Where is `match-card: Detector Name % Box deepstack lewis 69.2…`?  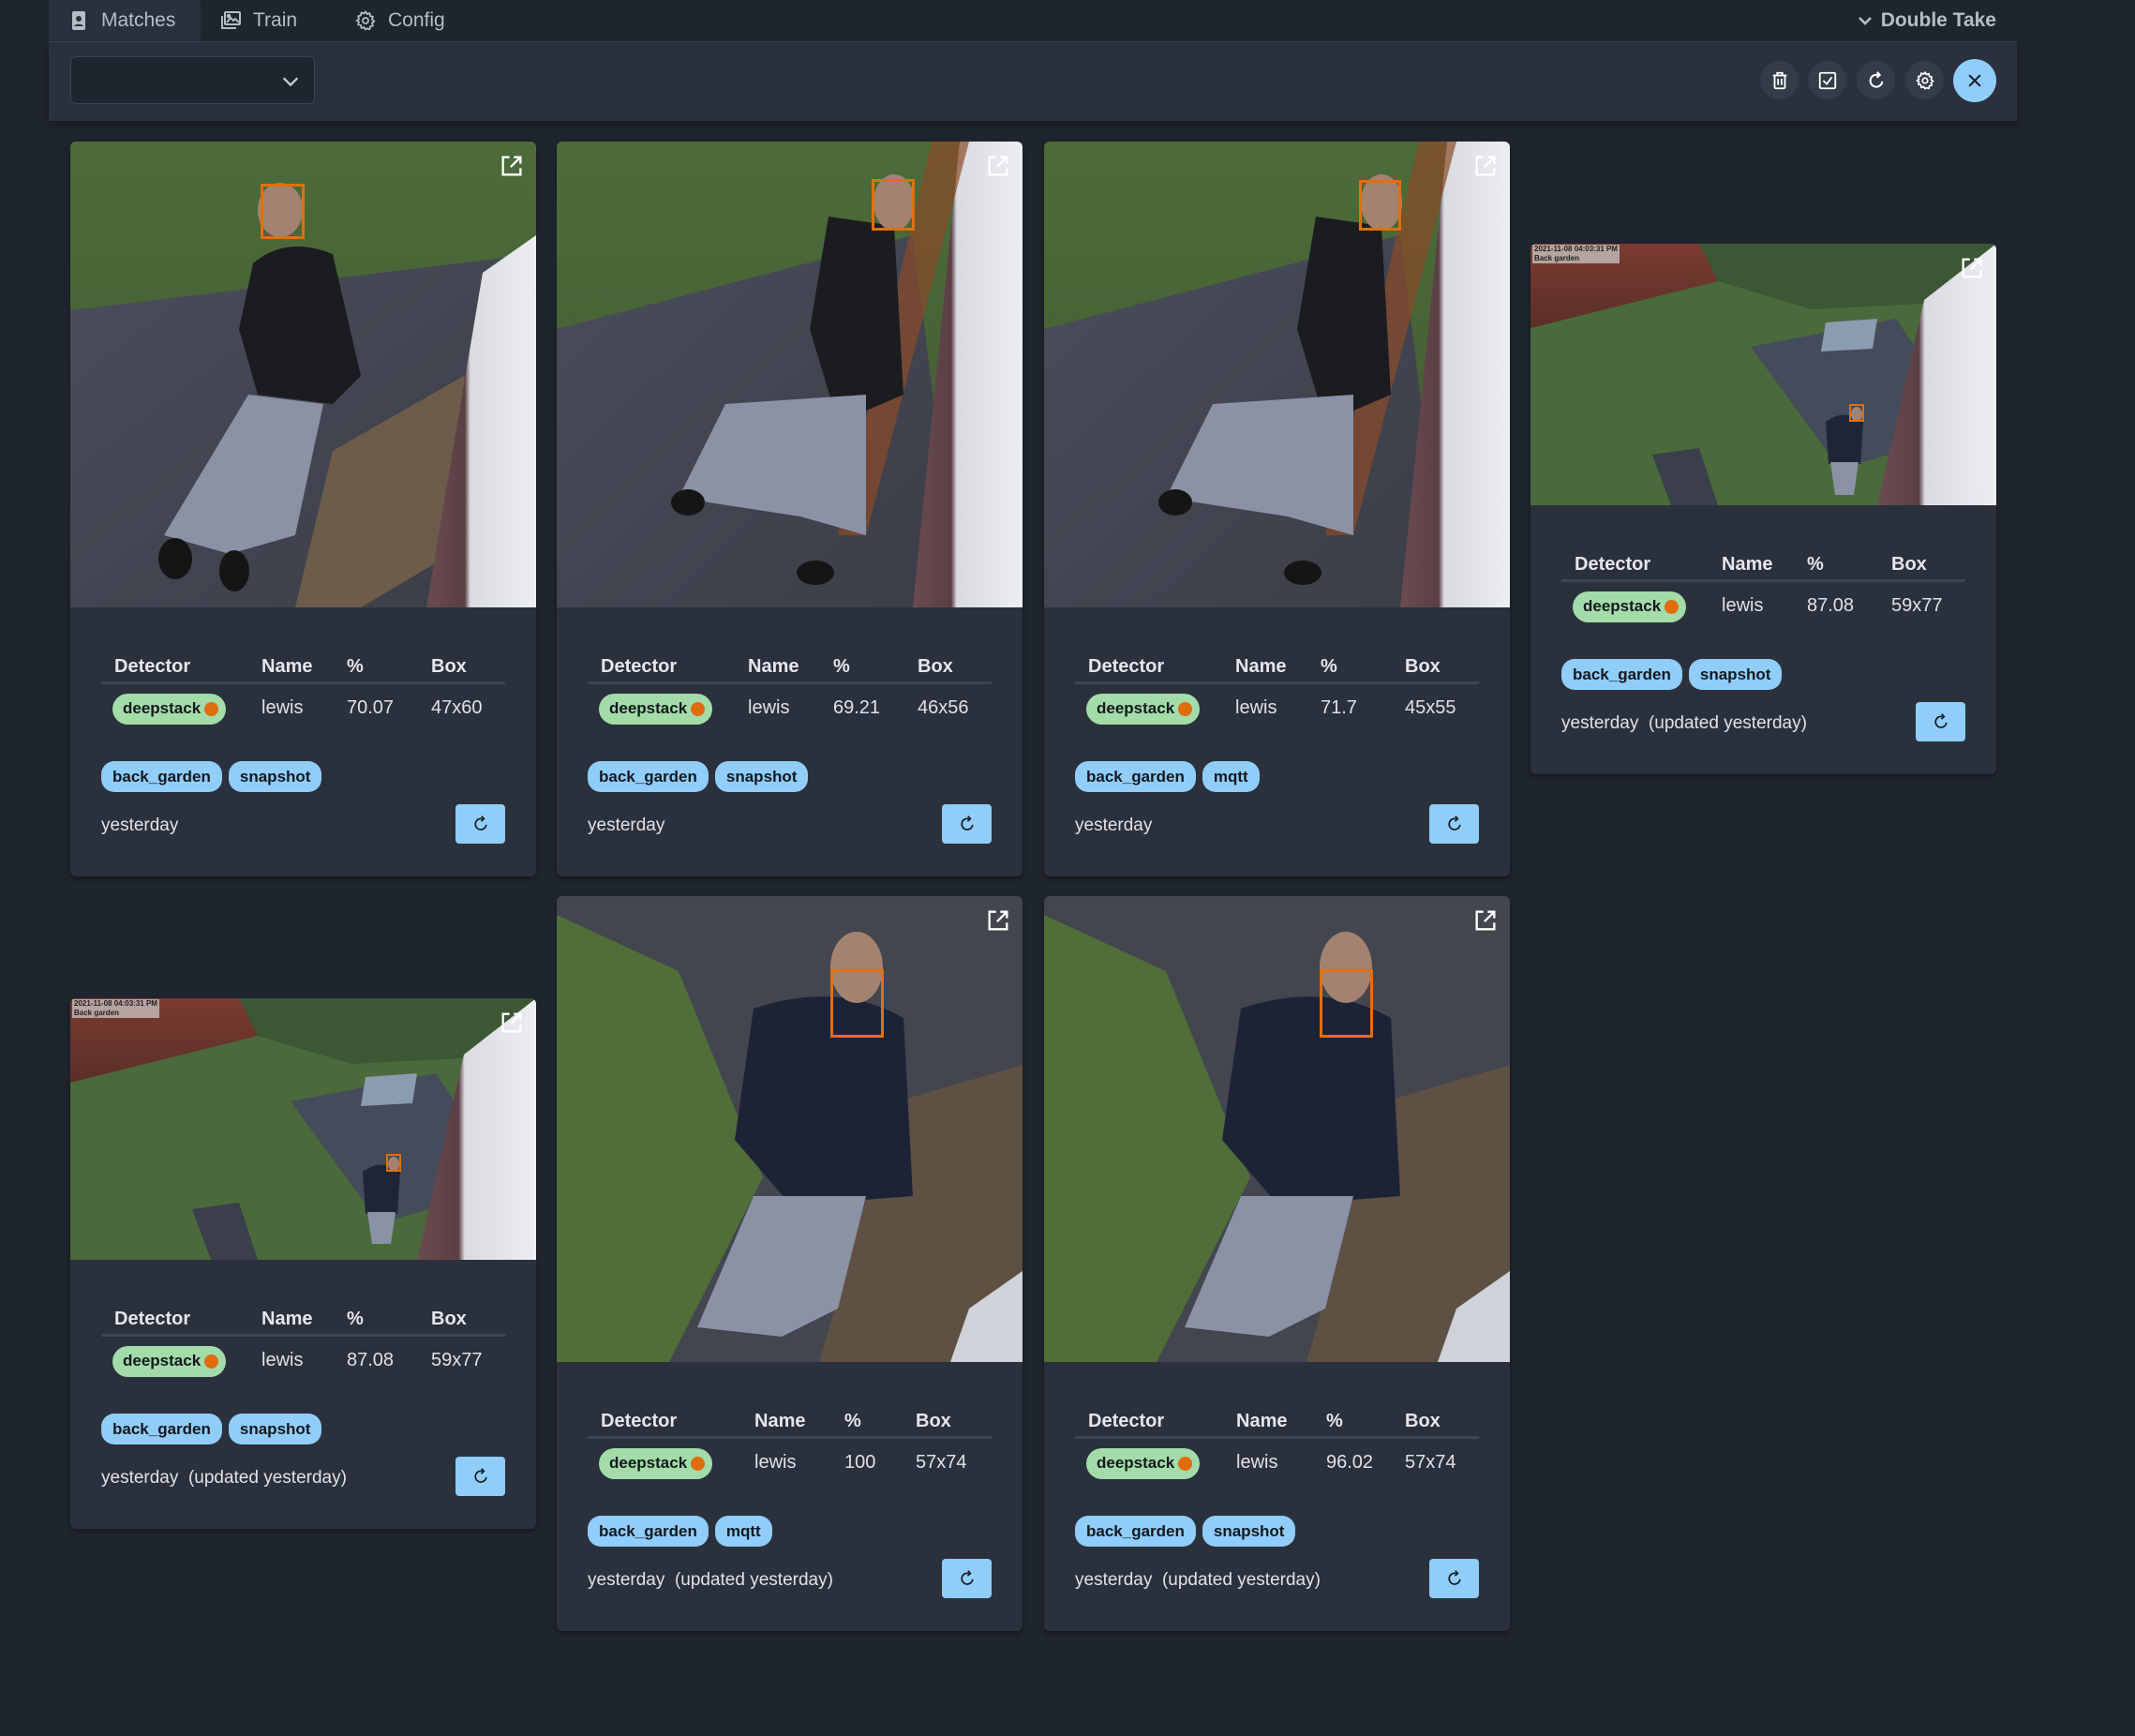
match-card: Detector Name % Box deepstack lewis 69.2… is located at coordinates (790, 509).